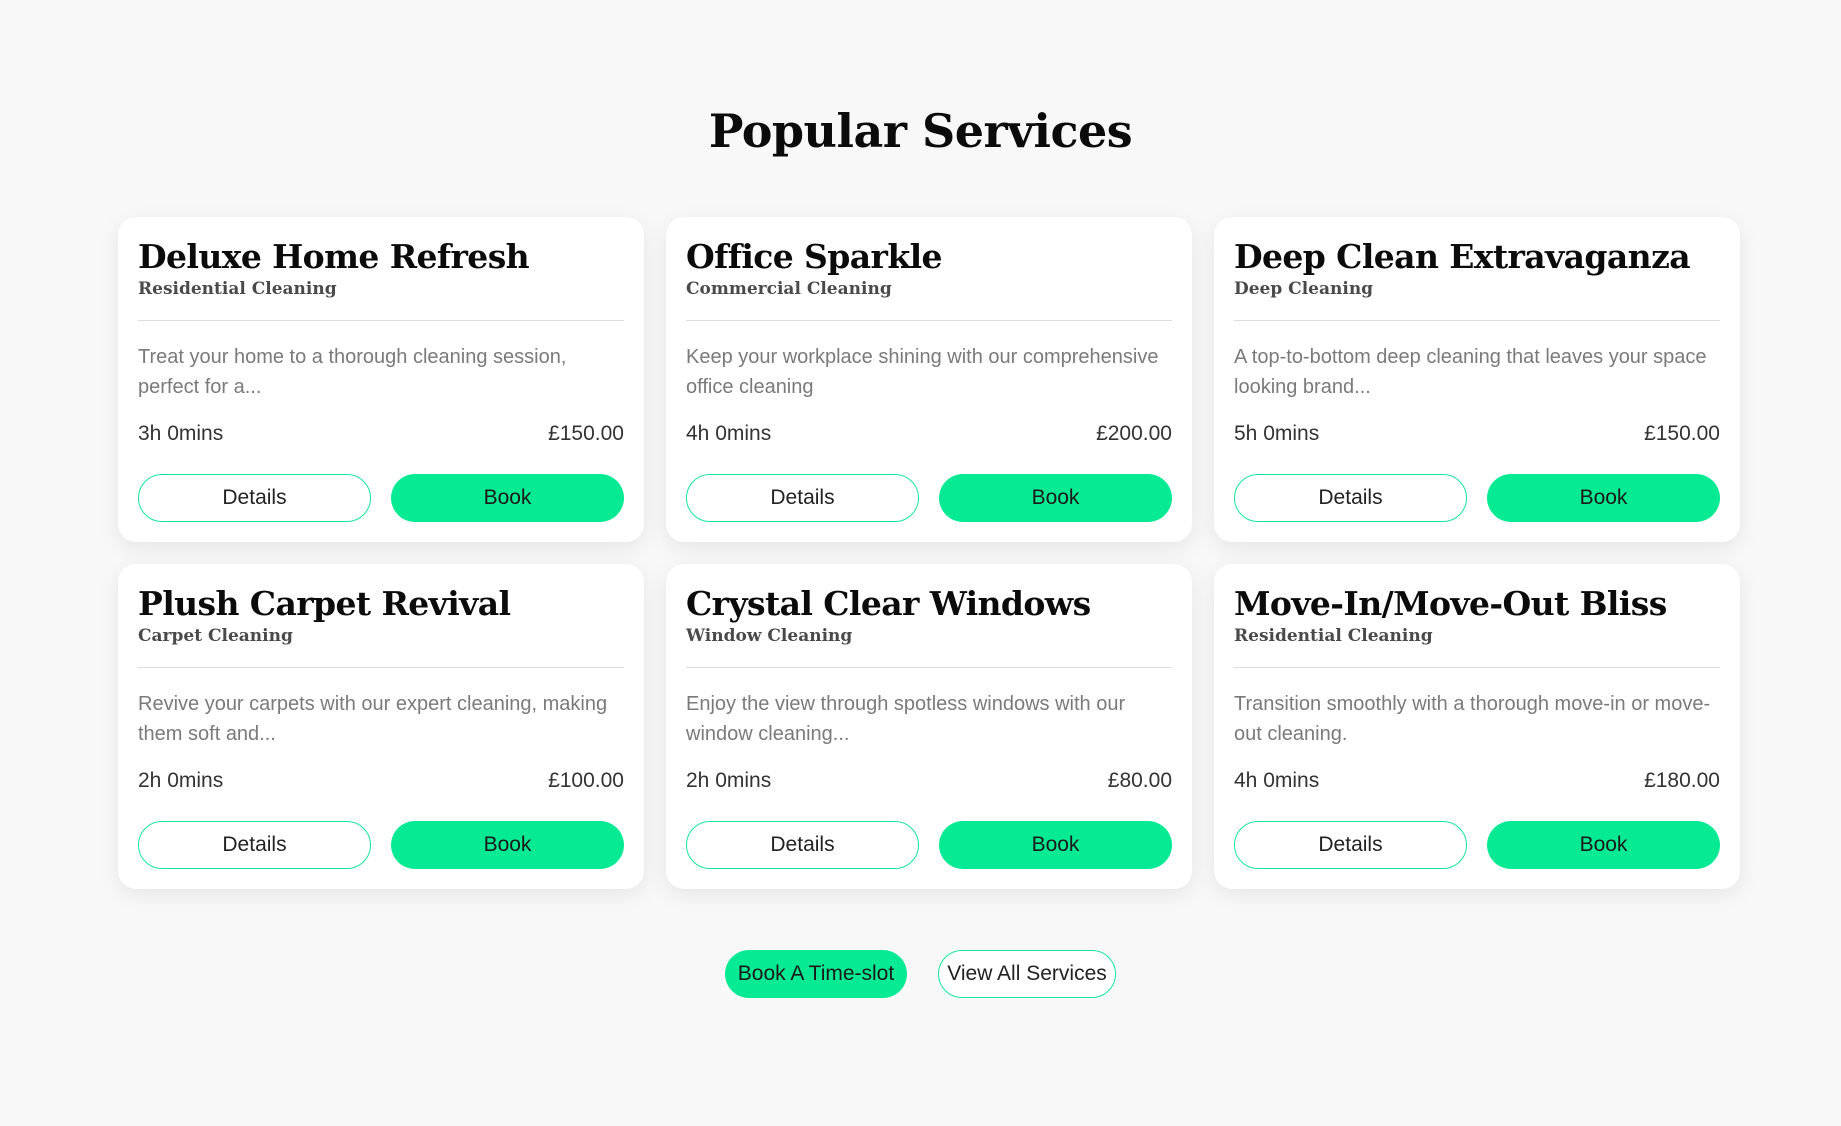  What do you see at coordinates (1139, 781) in the screenshot?
I see `service-price: £80.00` at bounding box center [1139, 781].